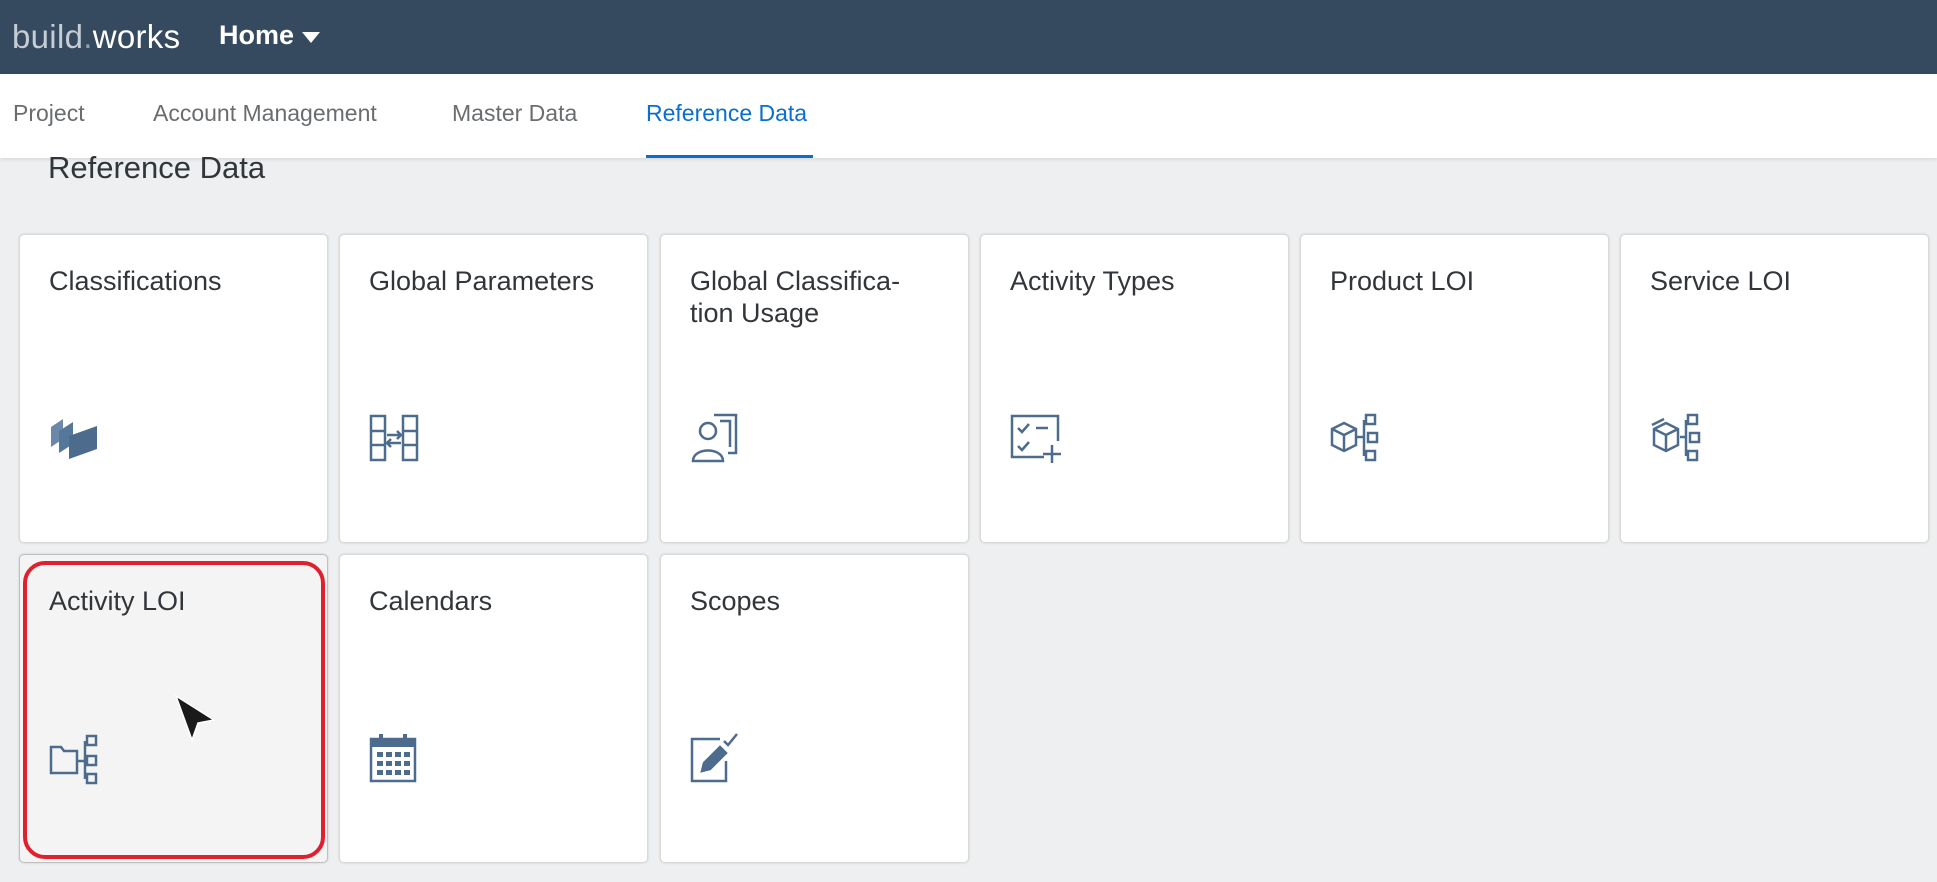  What do you see at coordinates (735, 601) in the screenshot?
I see `tile-title: Scopes` at bounding box center [735, 601].